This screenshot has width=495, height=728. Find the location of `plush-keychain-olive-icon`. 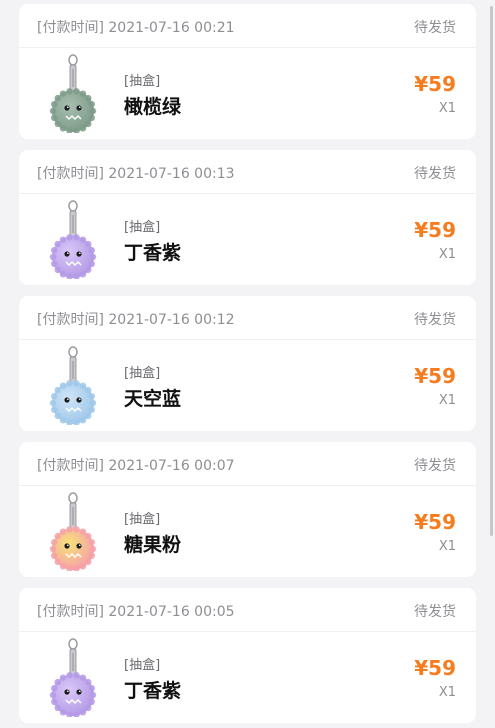

plush-keychain-olive-icon is located at coordinates (73, 93).